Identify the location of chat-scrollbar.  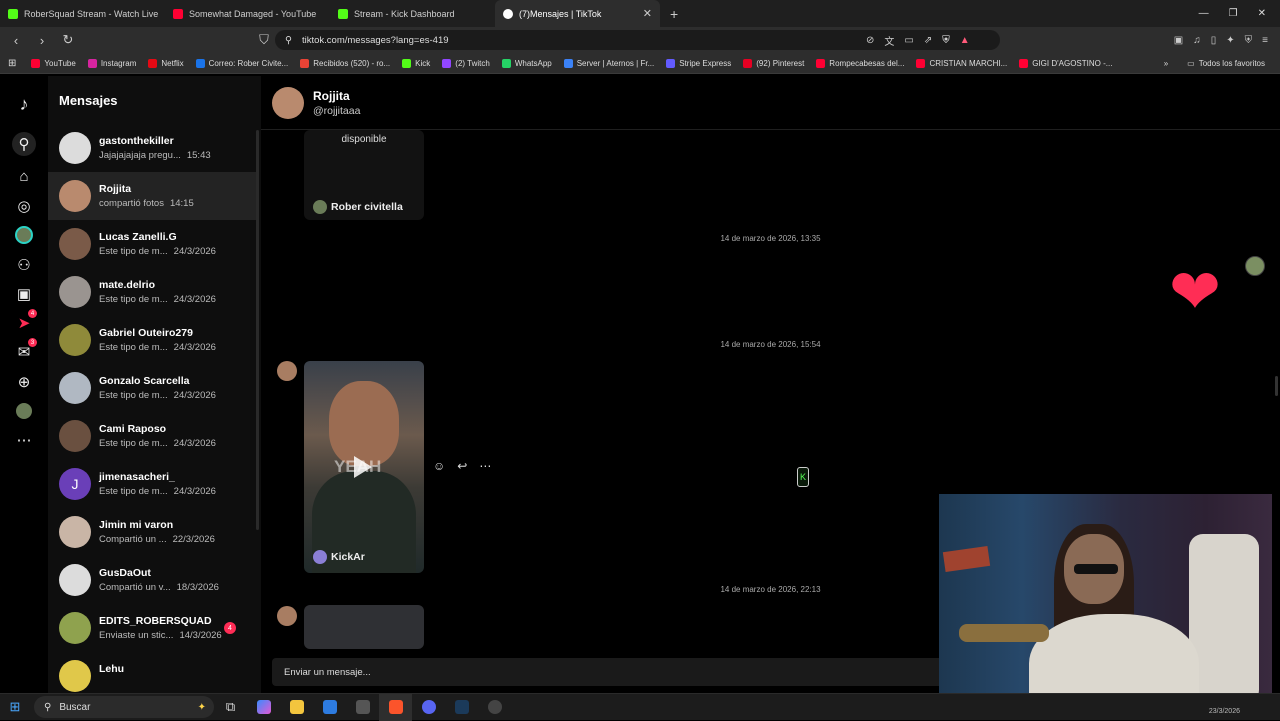
(1276, 386).